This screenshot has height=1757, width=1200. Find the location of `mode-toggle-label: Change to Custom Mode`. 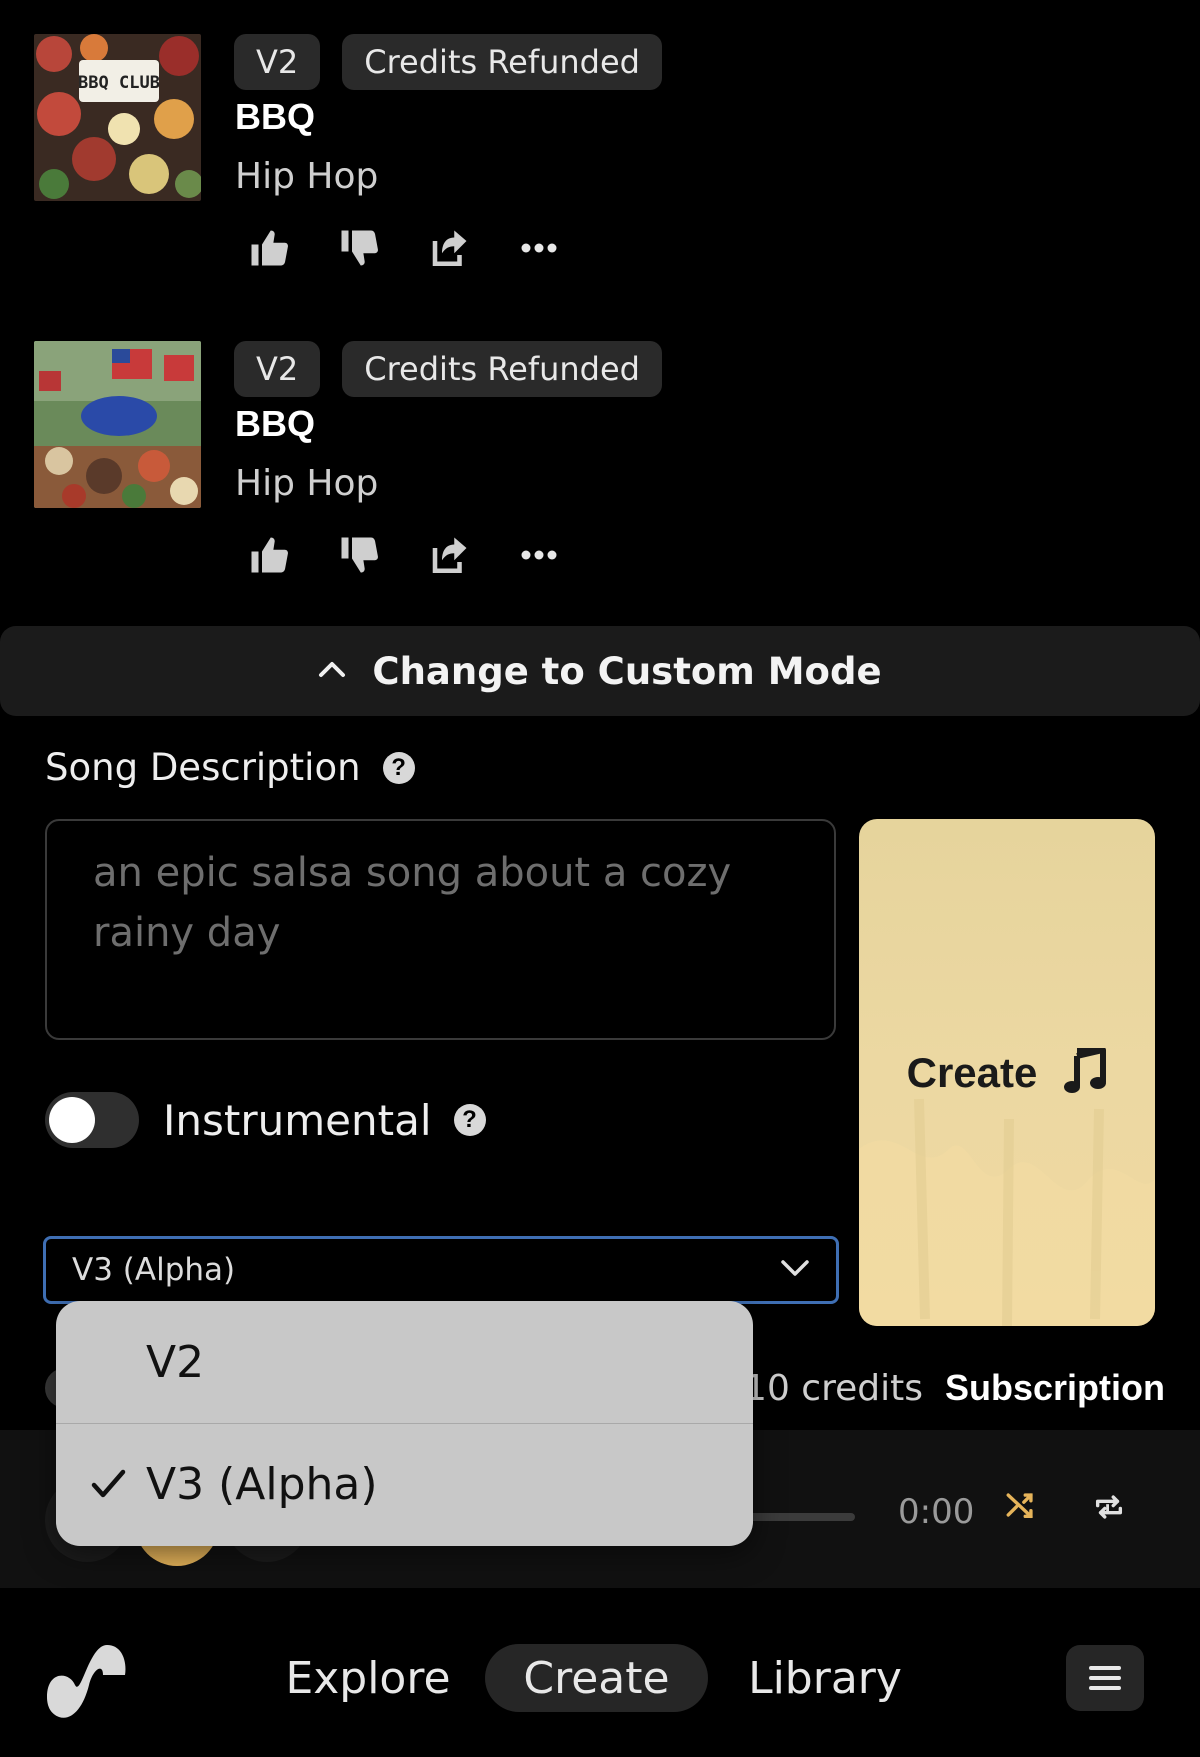

mode-toggle-label: Change to Custom Mode is located at coordinates (627, 671).